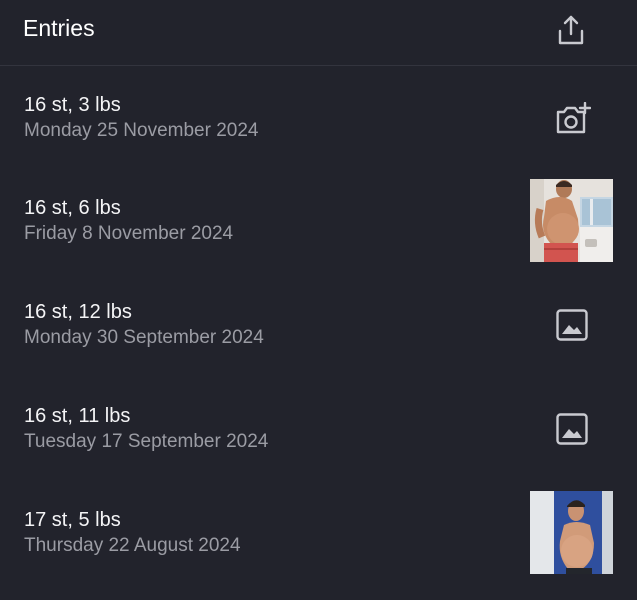 The image size is (637, 600). What do you see at coordinates (141, 130) in the screenshot?
I see `entry-date: Monday 25 November 2024` at bounding box center [141, 130].